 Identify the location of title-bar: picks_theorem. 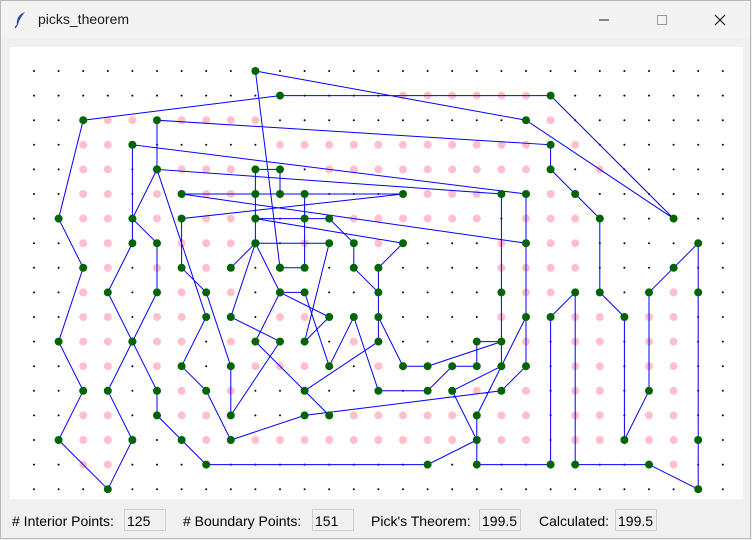
(375, 20).